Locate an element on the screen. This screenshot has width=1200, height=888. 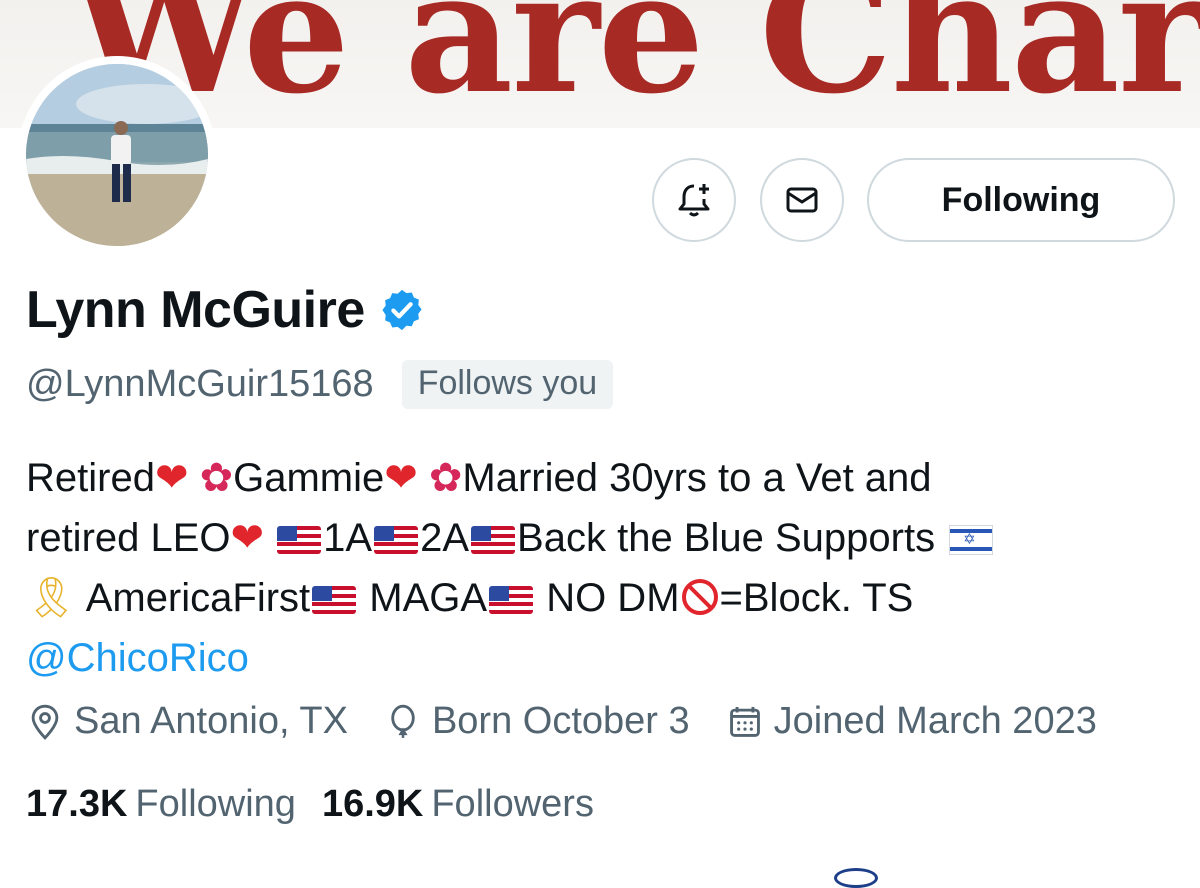
bio-text: Back the Blue Supports is located at coordinates (726, 538).